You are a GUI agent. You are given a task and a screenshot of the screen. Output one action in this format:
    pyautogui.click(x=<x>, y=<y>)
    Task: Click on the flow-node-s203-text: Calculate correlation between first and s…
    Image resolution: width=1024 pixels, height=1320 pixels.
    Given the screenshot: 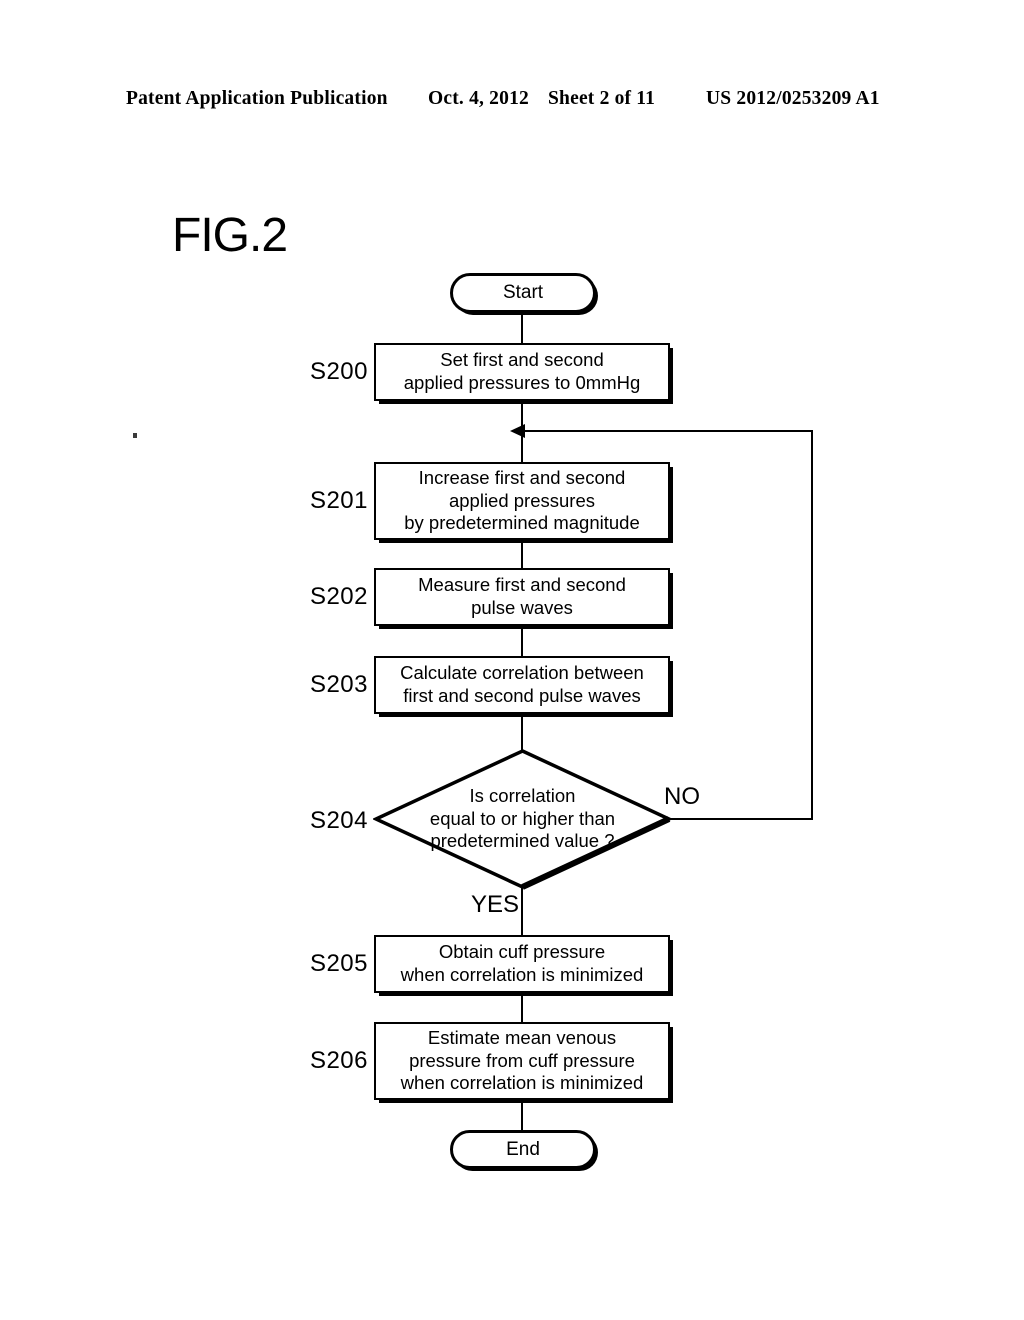 What is the action you would take?
    pyautogui.click(x=522, y=684)
    